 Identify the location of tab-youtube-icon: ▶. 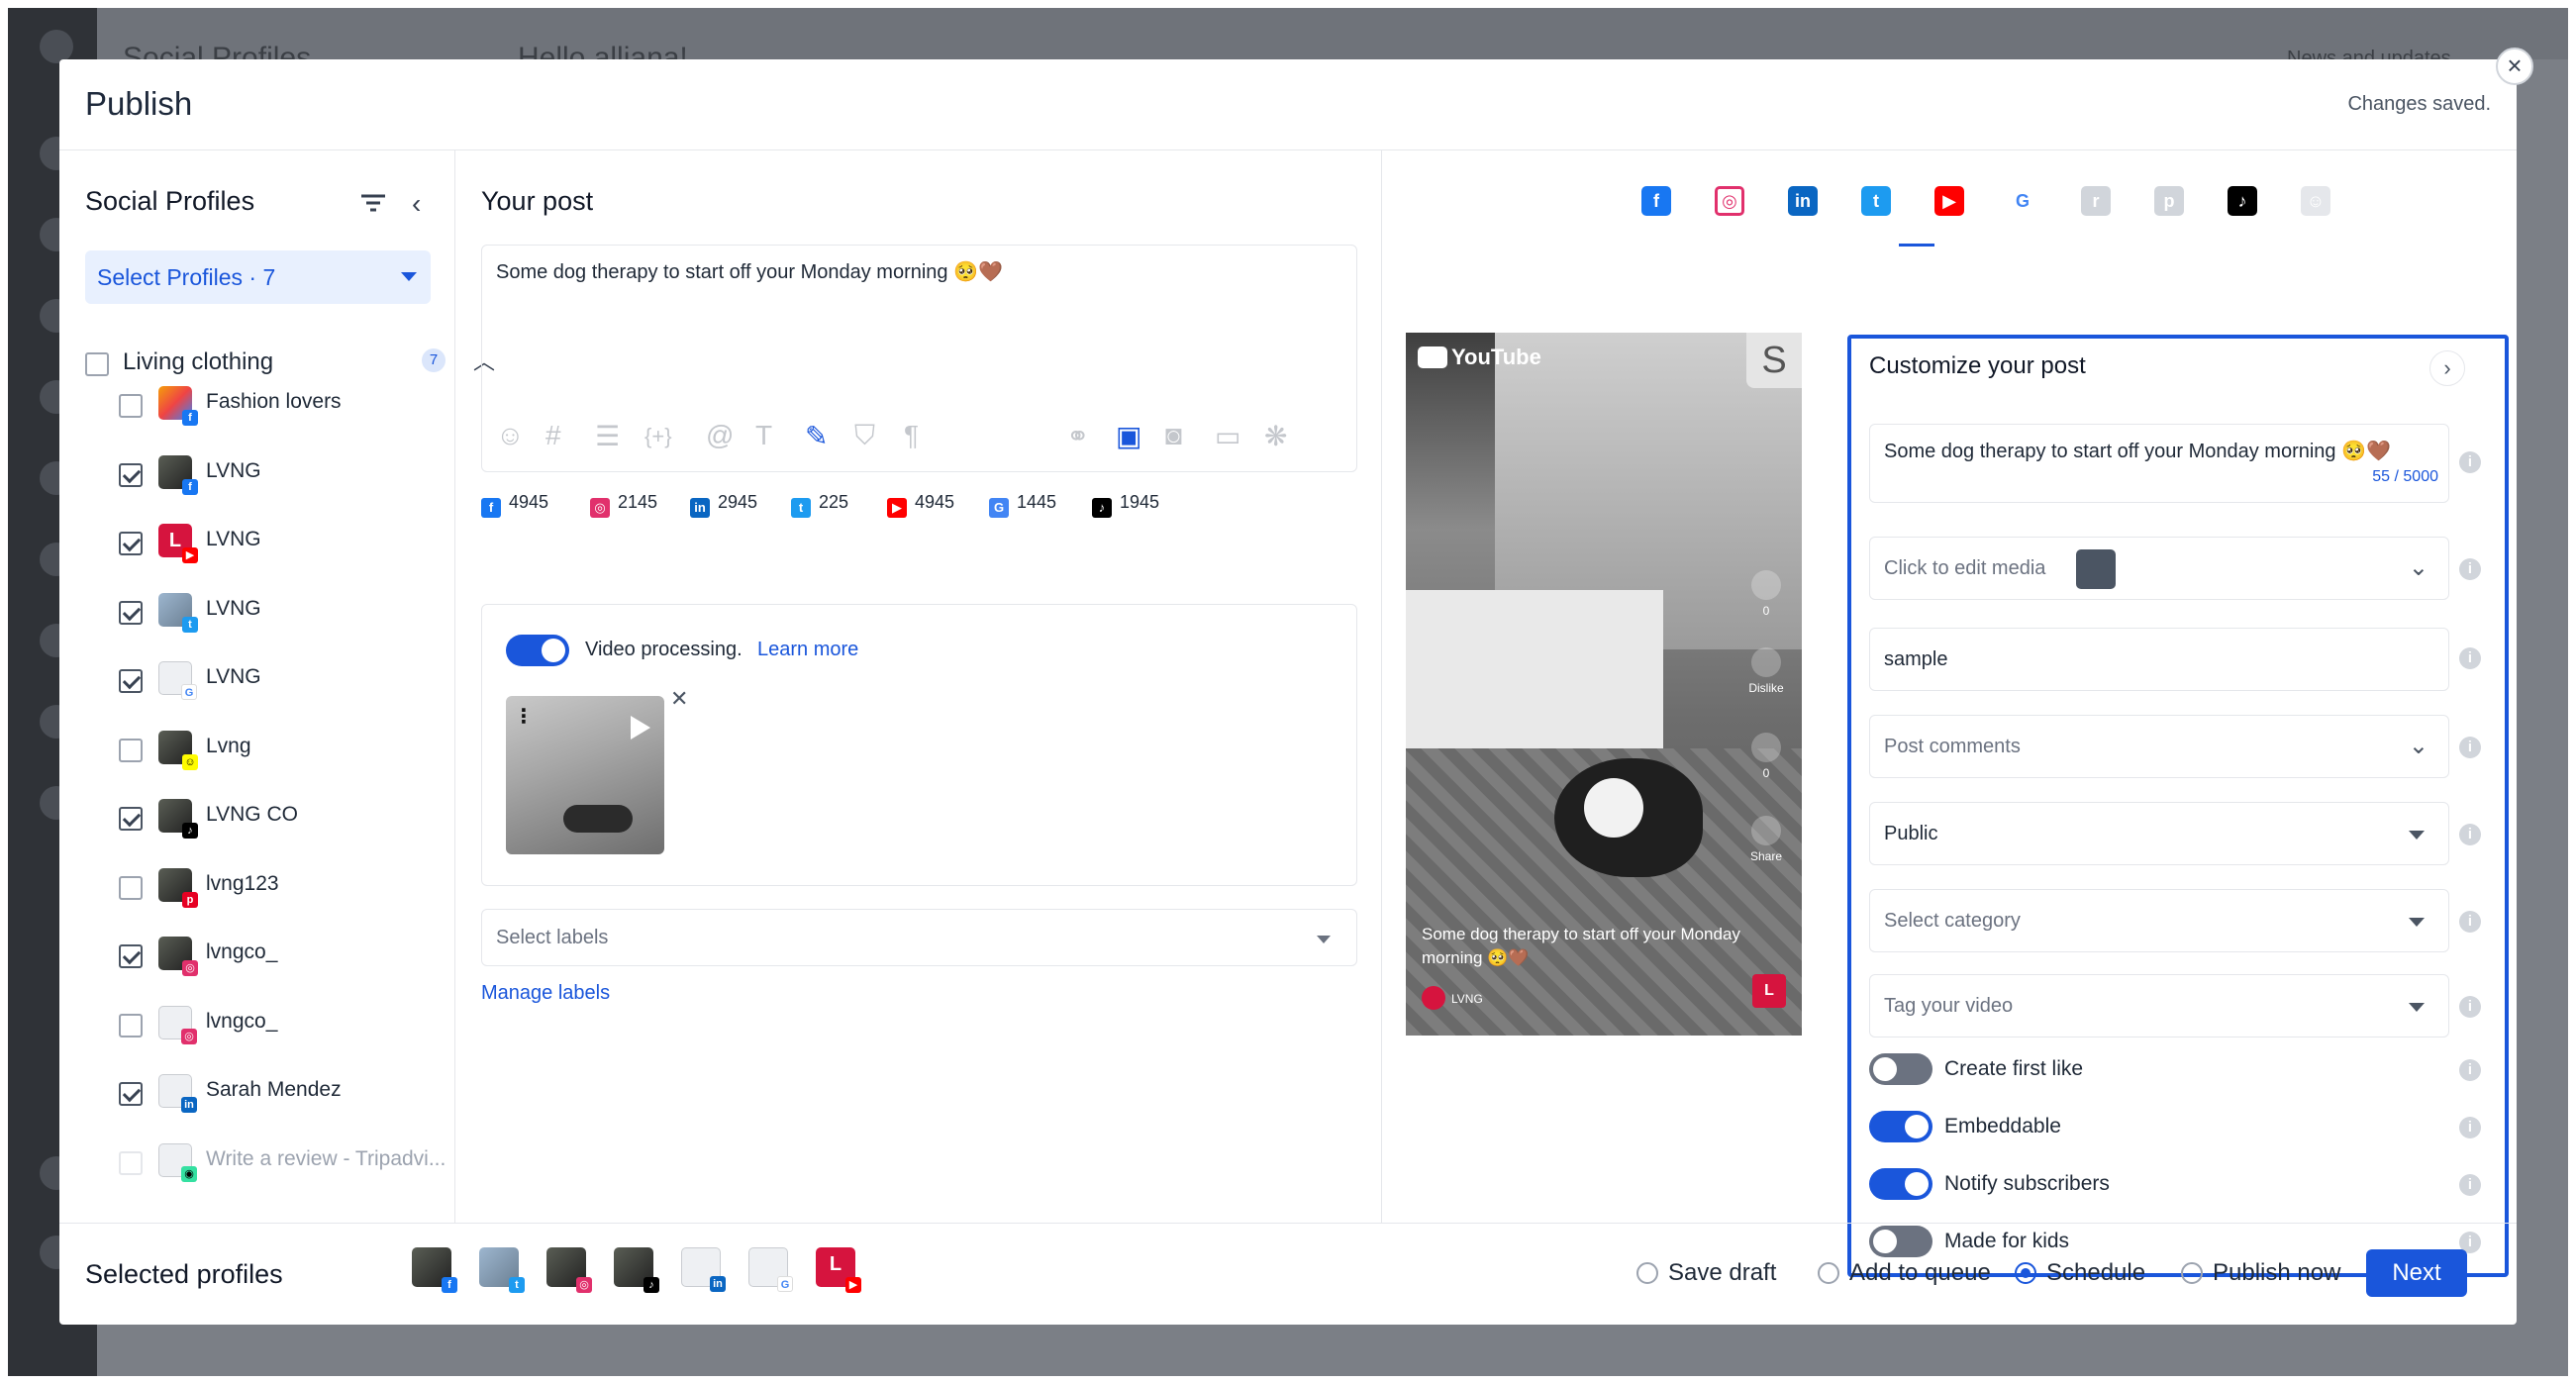
(1949, 201).